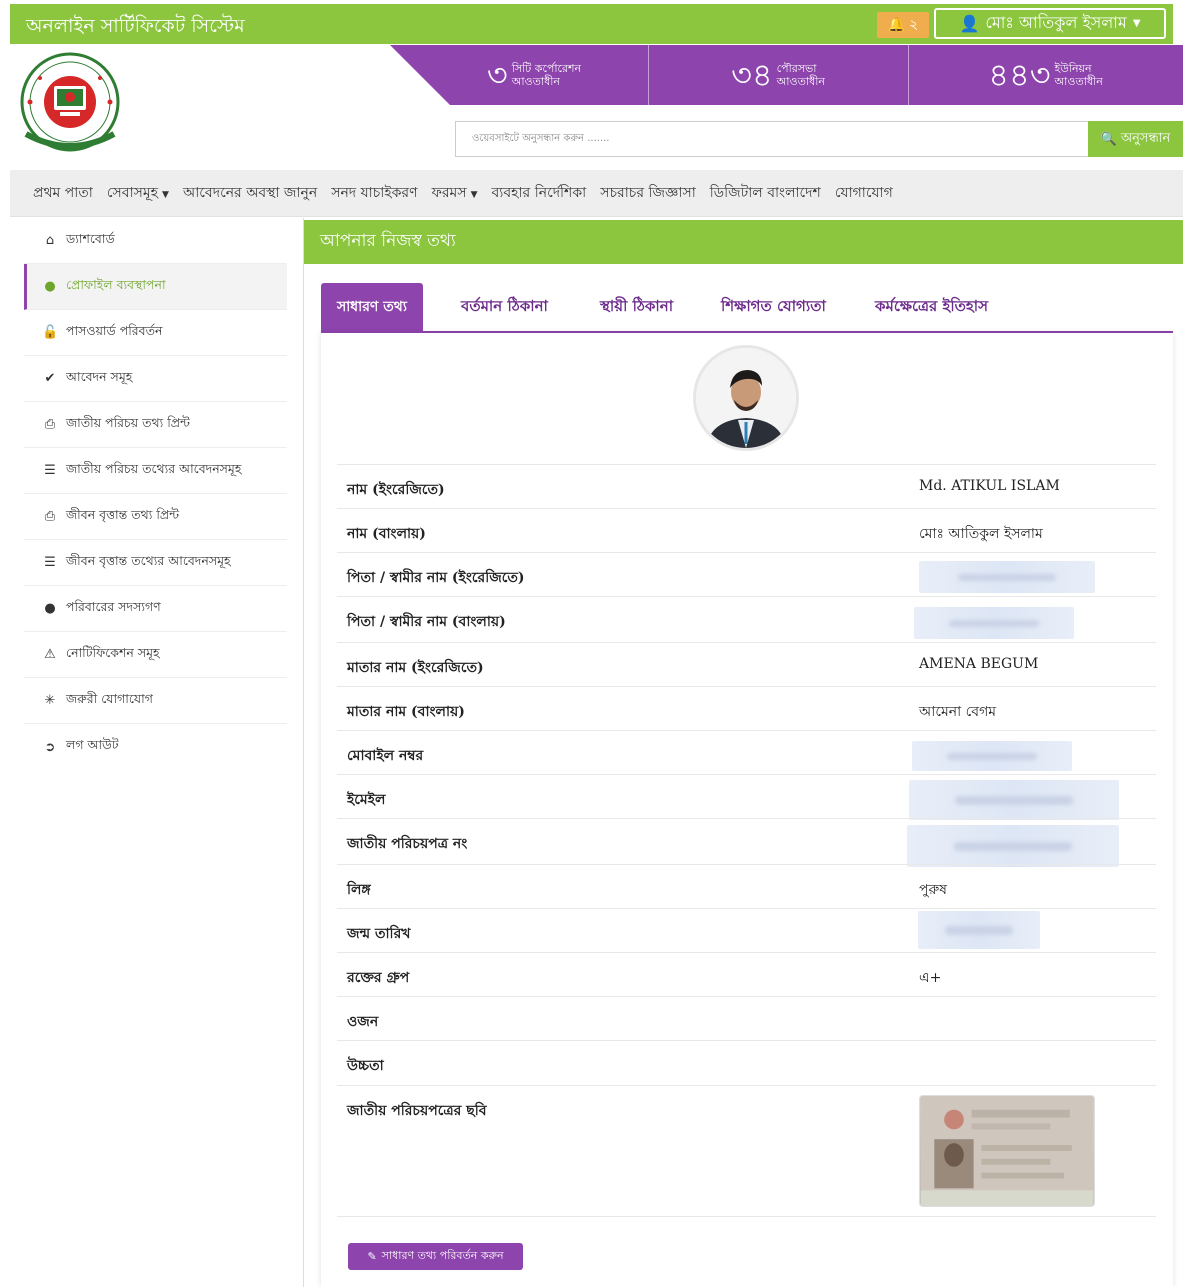 Image resolution: width=1183 pixels, height=1287 pixels. What do you see at coordinates (636, 307) in the screenshot?
I see `tab-permanent-address: স্থায়ী ঠিকানা` at bounding box center [636, 307].